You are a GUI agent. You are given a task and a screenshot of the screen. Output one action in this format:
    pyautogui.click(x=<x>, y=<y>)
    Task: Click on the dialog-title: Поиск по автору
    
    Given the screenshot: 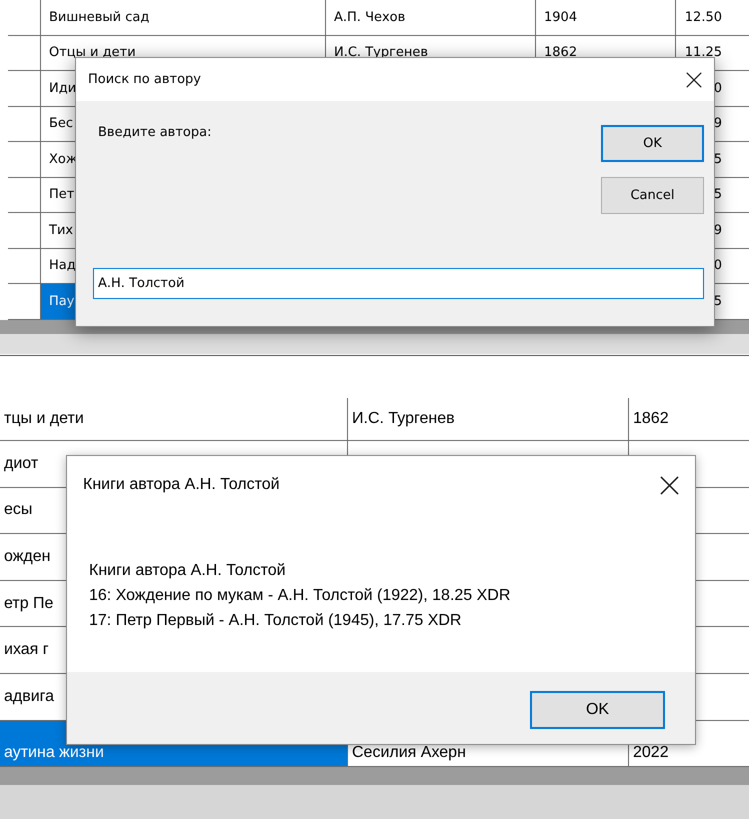 What is the action you would take?
    pyautogui.click(x=144, y=79)
    